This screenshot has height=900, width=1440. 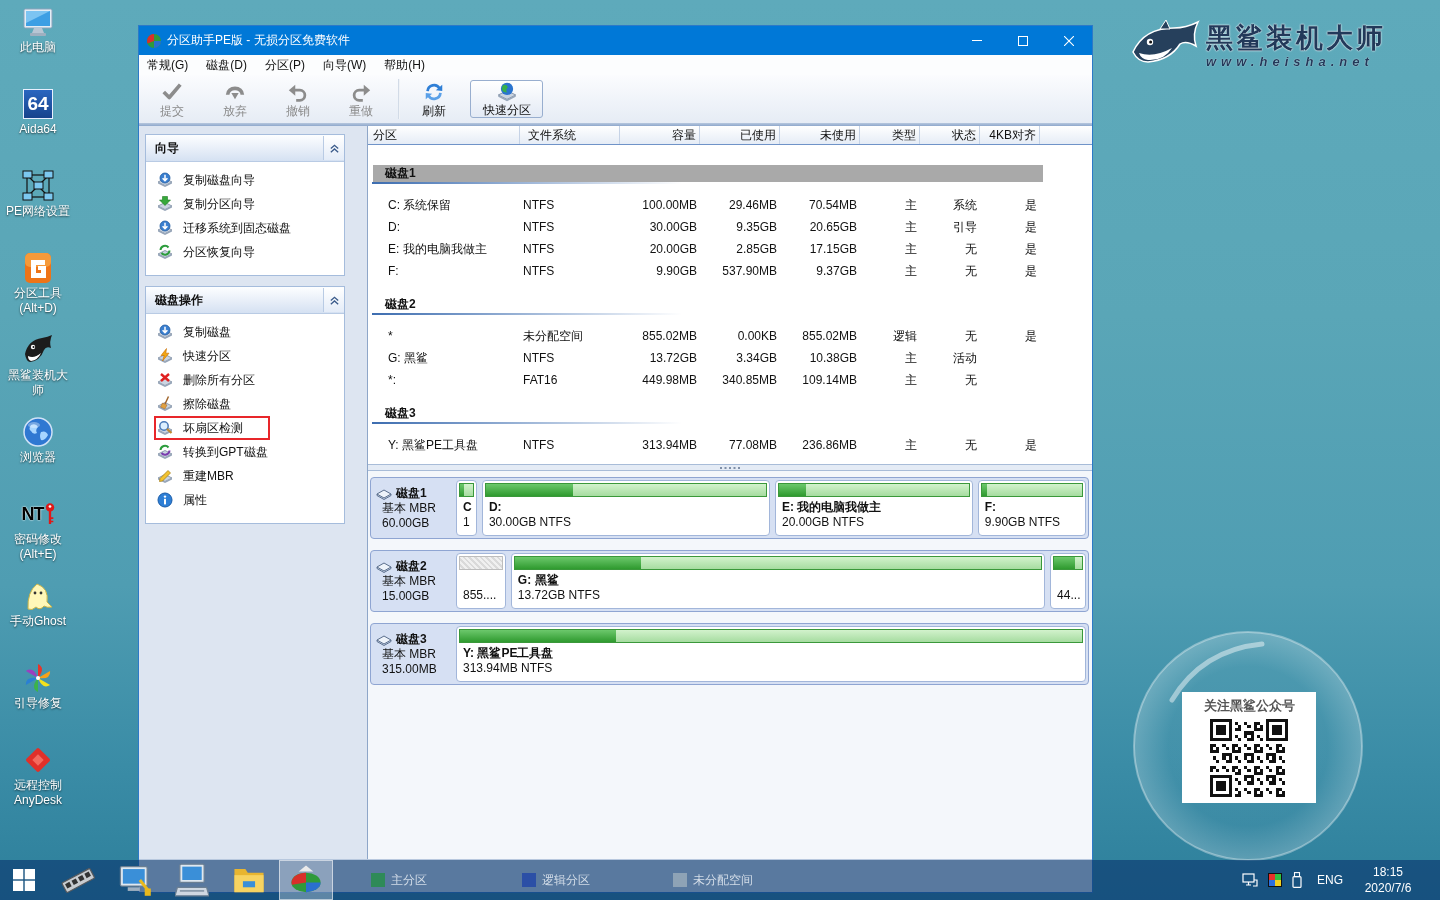 What do you see at coordinates (757, 336) in the screenshot?
I see `table-cell-text: 0.00KB` at bounding box center [757, 336].